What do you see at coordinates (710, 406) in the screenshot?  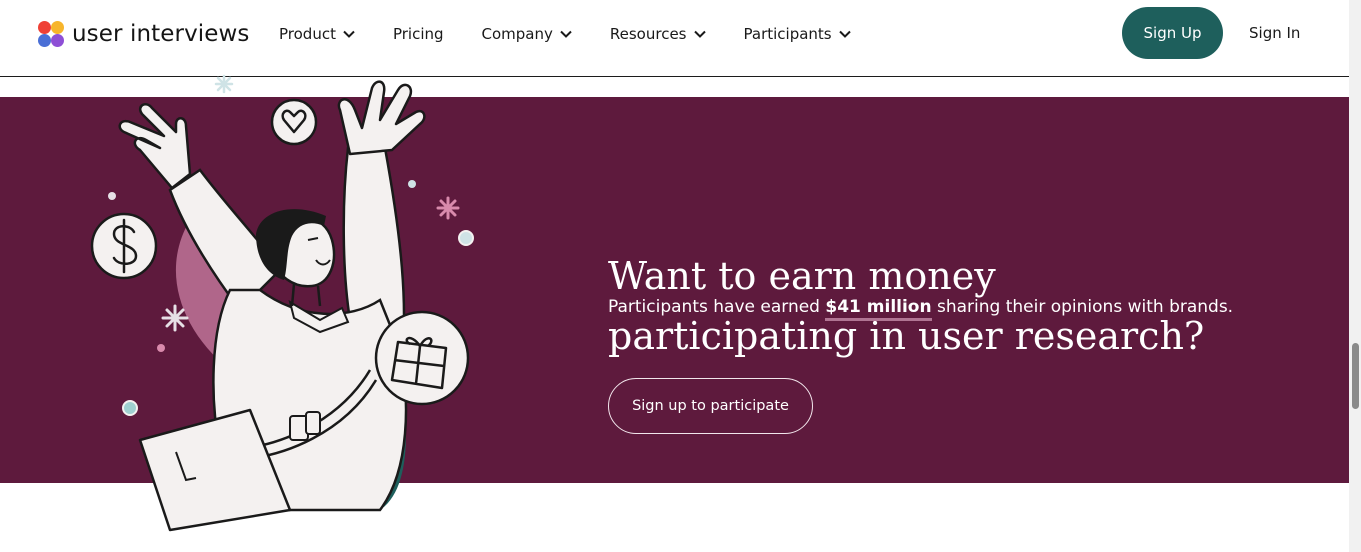 I see `sign-up-to-participate-button: Sign up to participate` at bounding box center [710, 406].